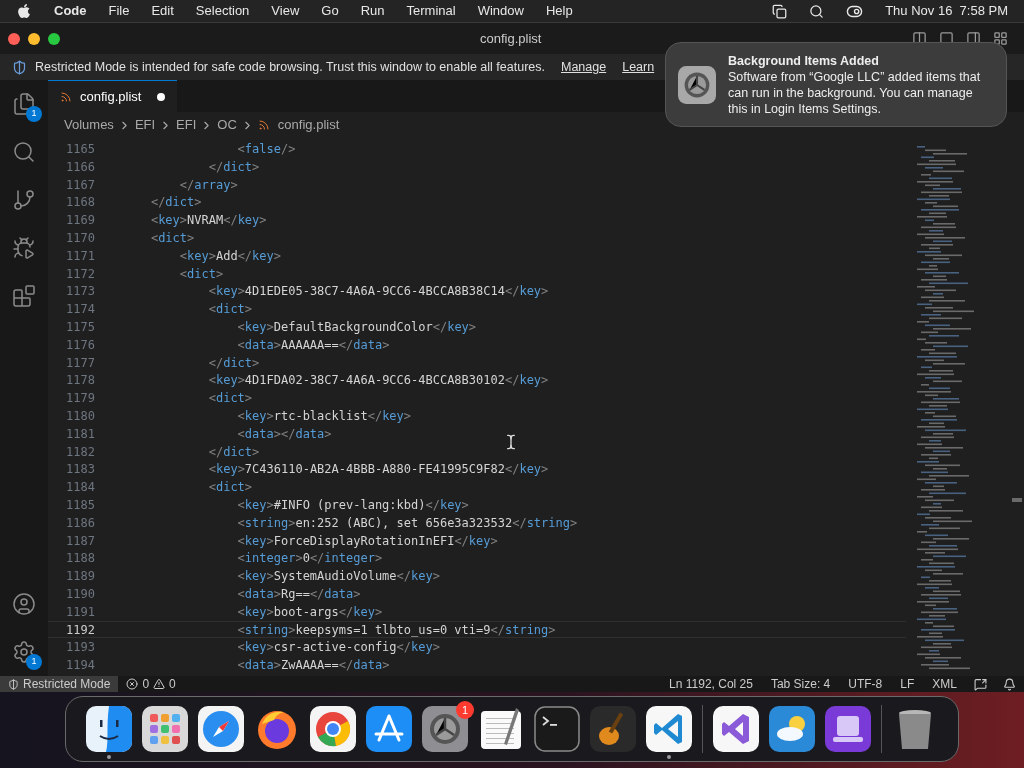  What do you see at coordinates (855, 92) in the screenshot?
I see `notification-body: Software from “Google LLC” added items that can run in the background. You can manage this in Login Items Settings.` at bounding box center [855, 92].